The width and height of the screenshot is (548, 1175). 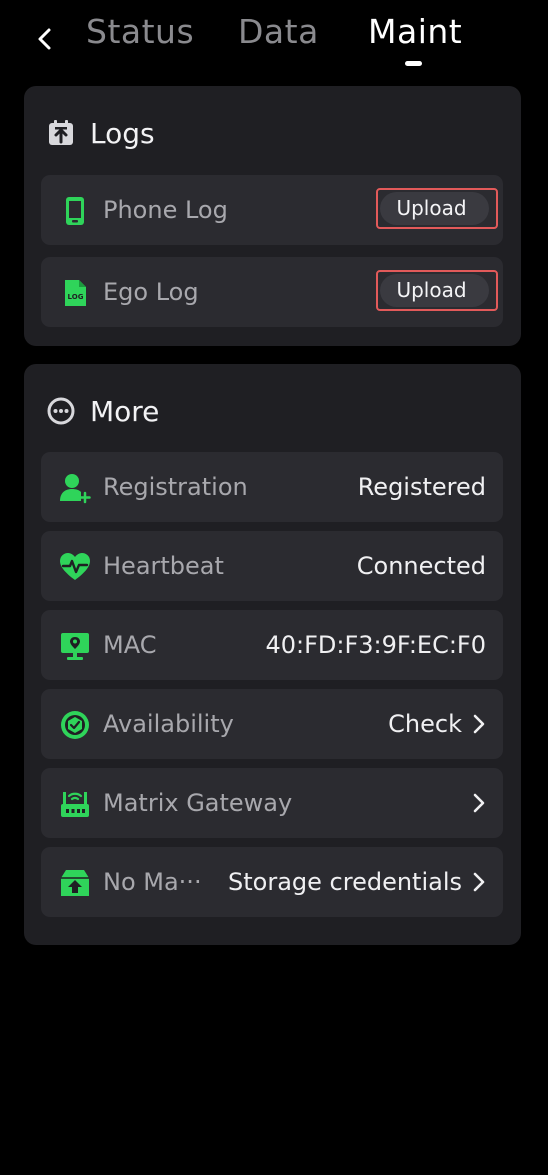 I want to click on more-header: More, so click(x=102, y=411).